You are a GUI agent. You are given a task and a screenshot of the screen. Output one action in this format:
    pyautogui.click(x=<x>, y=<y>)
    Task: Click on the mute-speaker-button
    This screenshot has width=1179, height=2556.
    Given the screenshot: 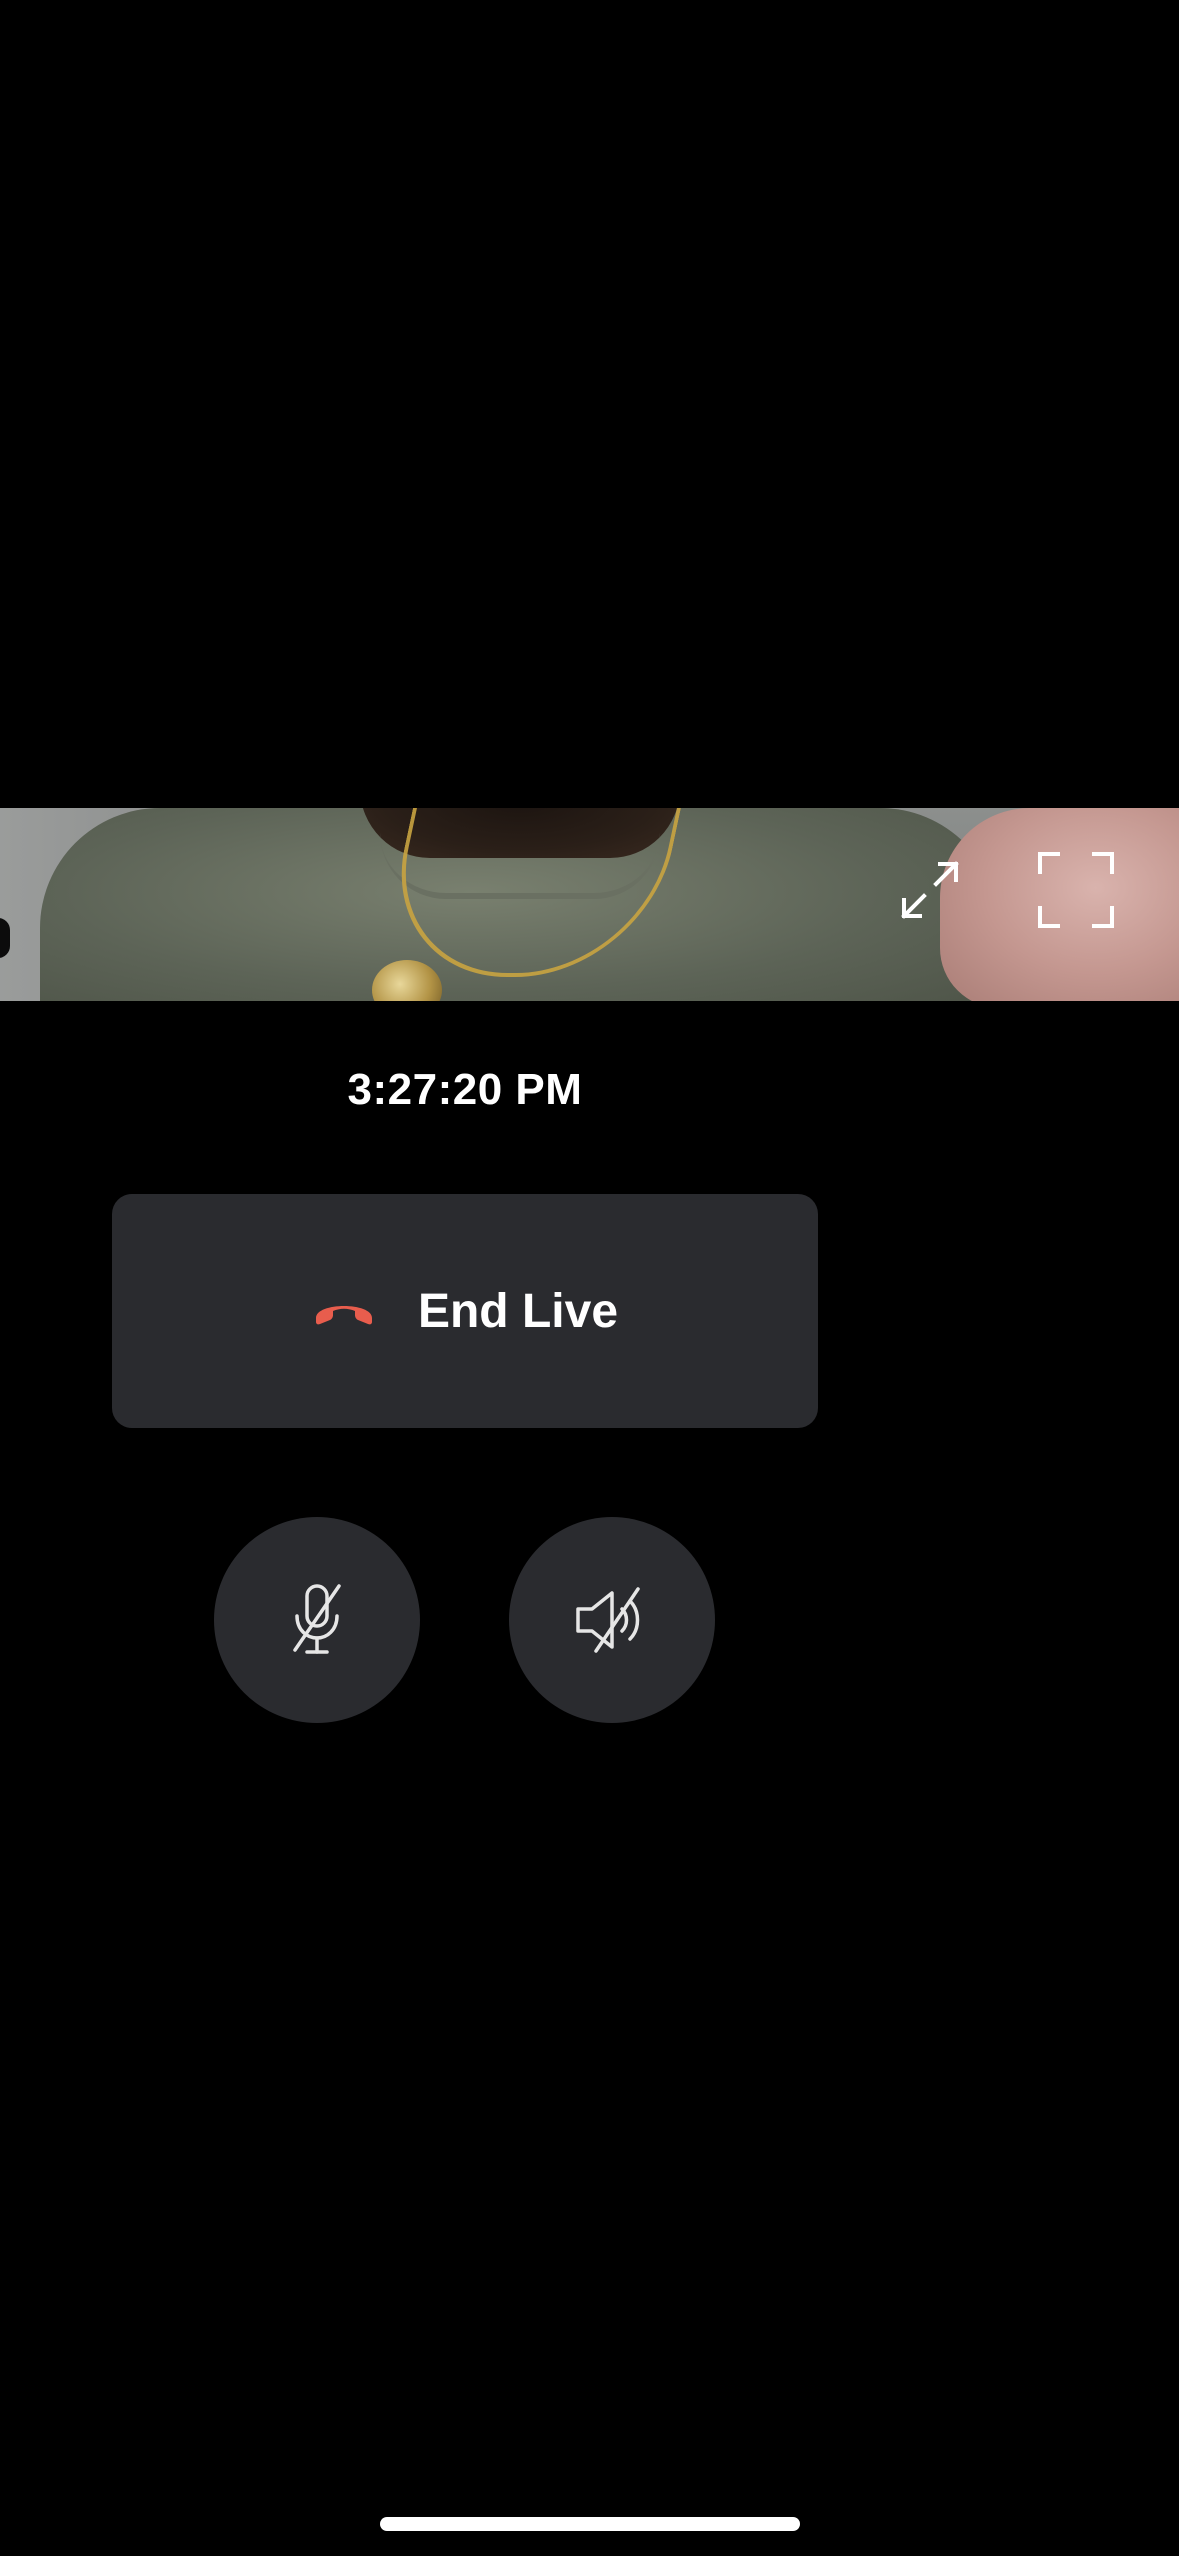 What is the action you would take?
    pyautogui.click(x=612, y=1620)
    